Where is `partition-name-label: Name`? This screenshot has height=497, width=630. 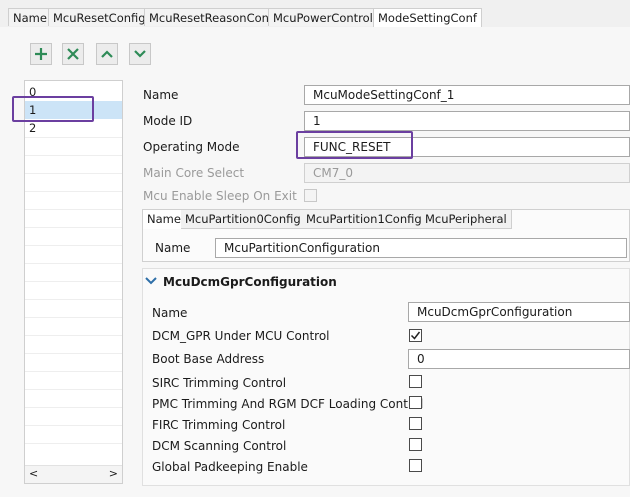 partition-name-label: Name is located at coordinates (173, 248).